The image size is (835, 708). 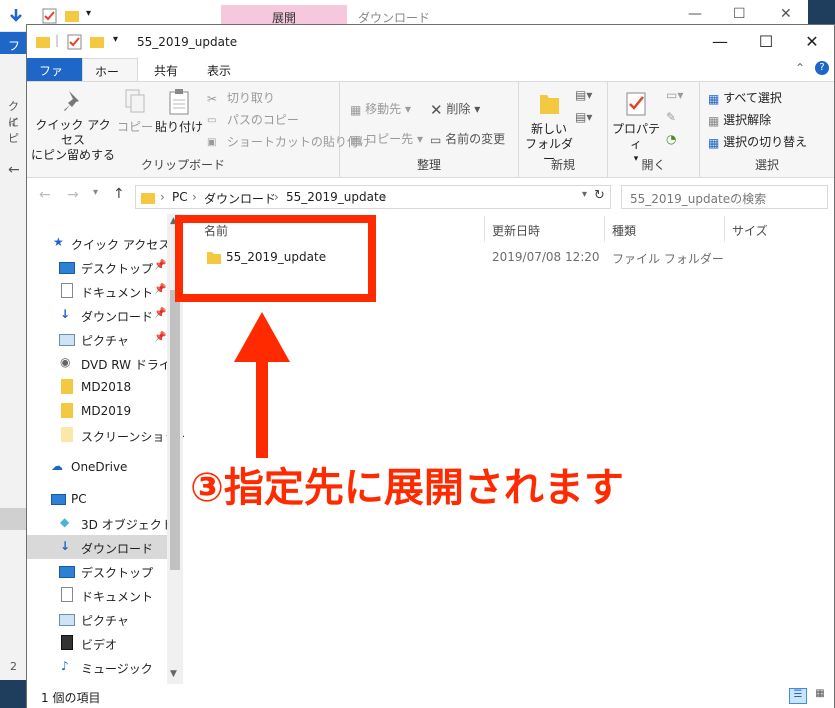 I want to click on copy-to-button: ▦ コピー先 ▾, so click(x=386, y=138).